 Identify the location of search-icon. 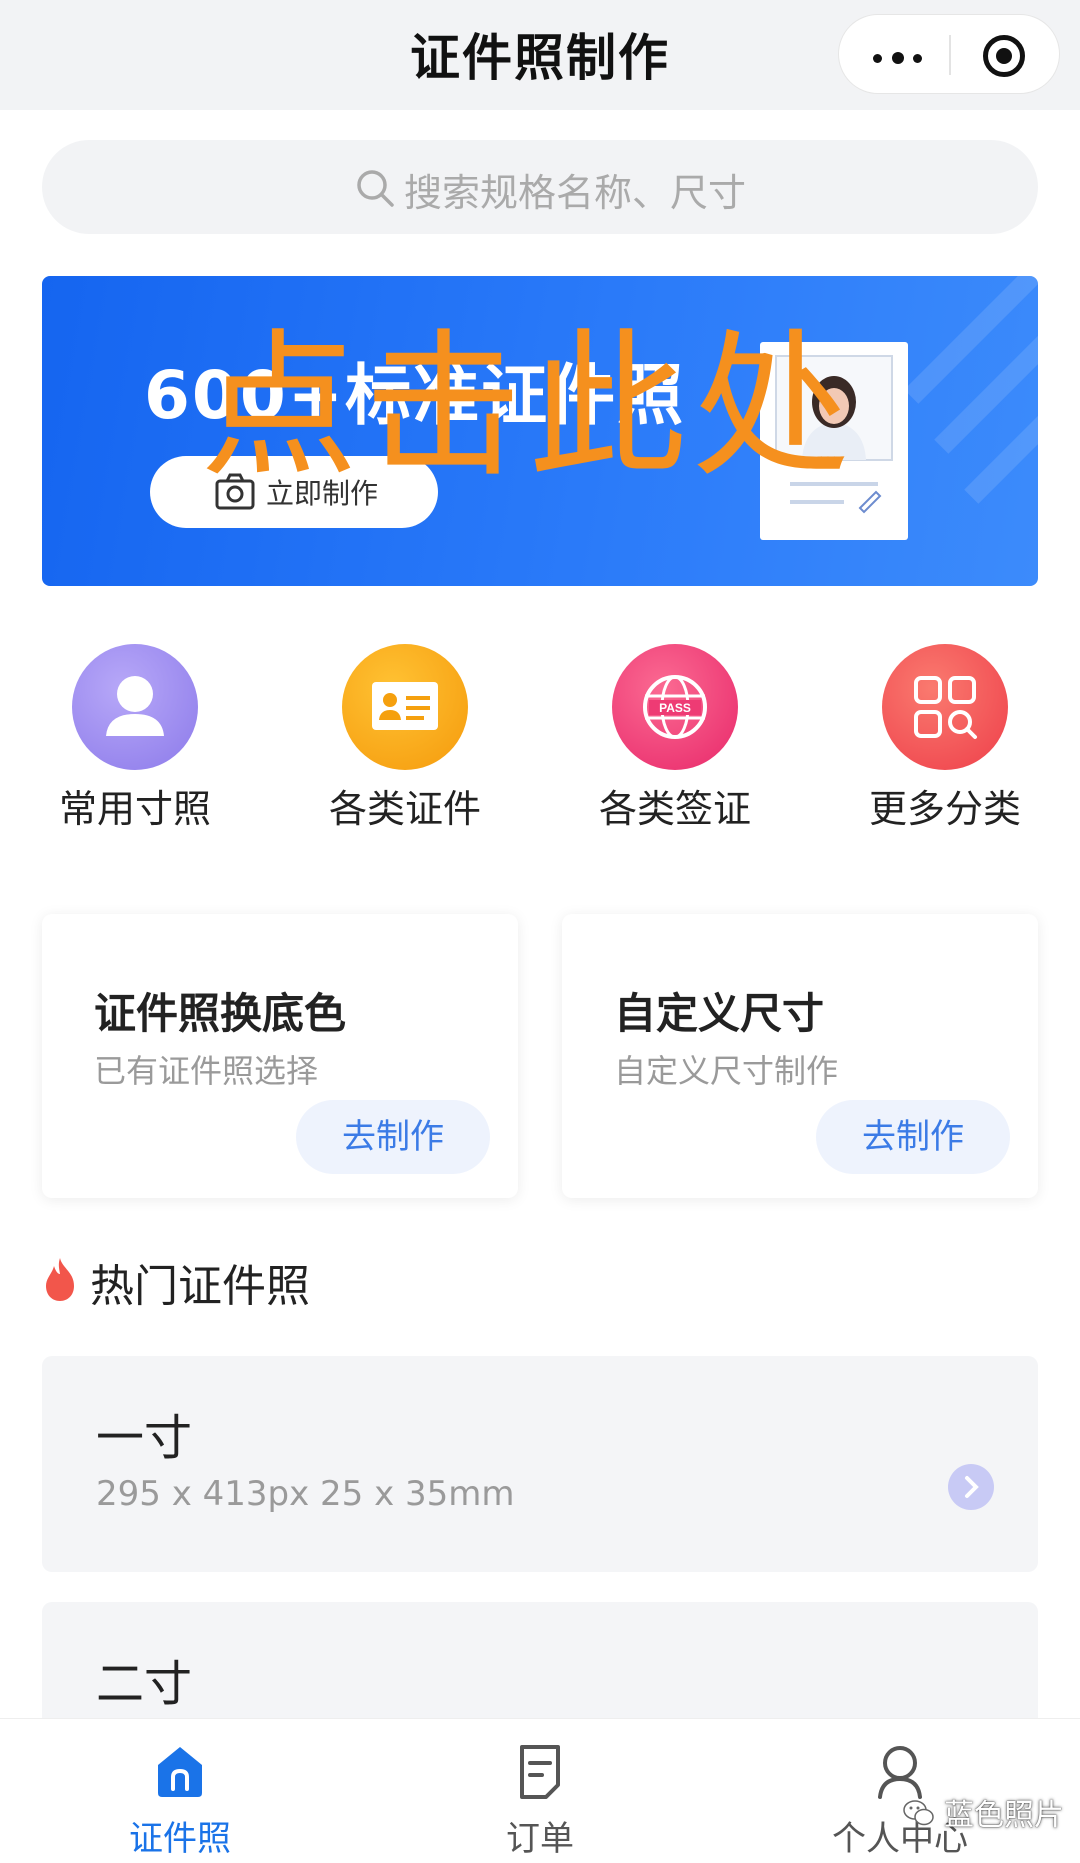
(375, 188).